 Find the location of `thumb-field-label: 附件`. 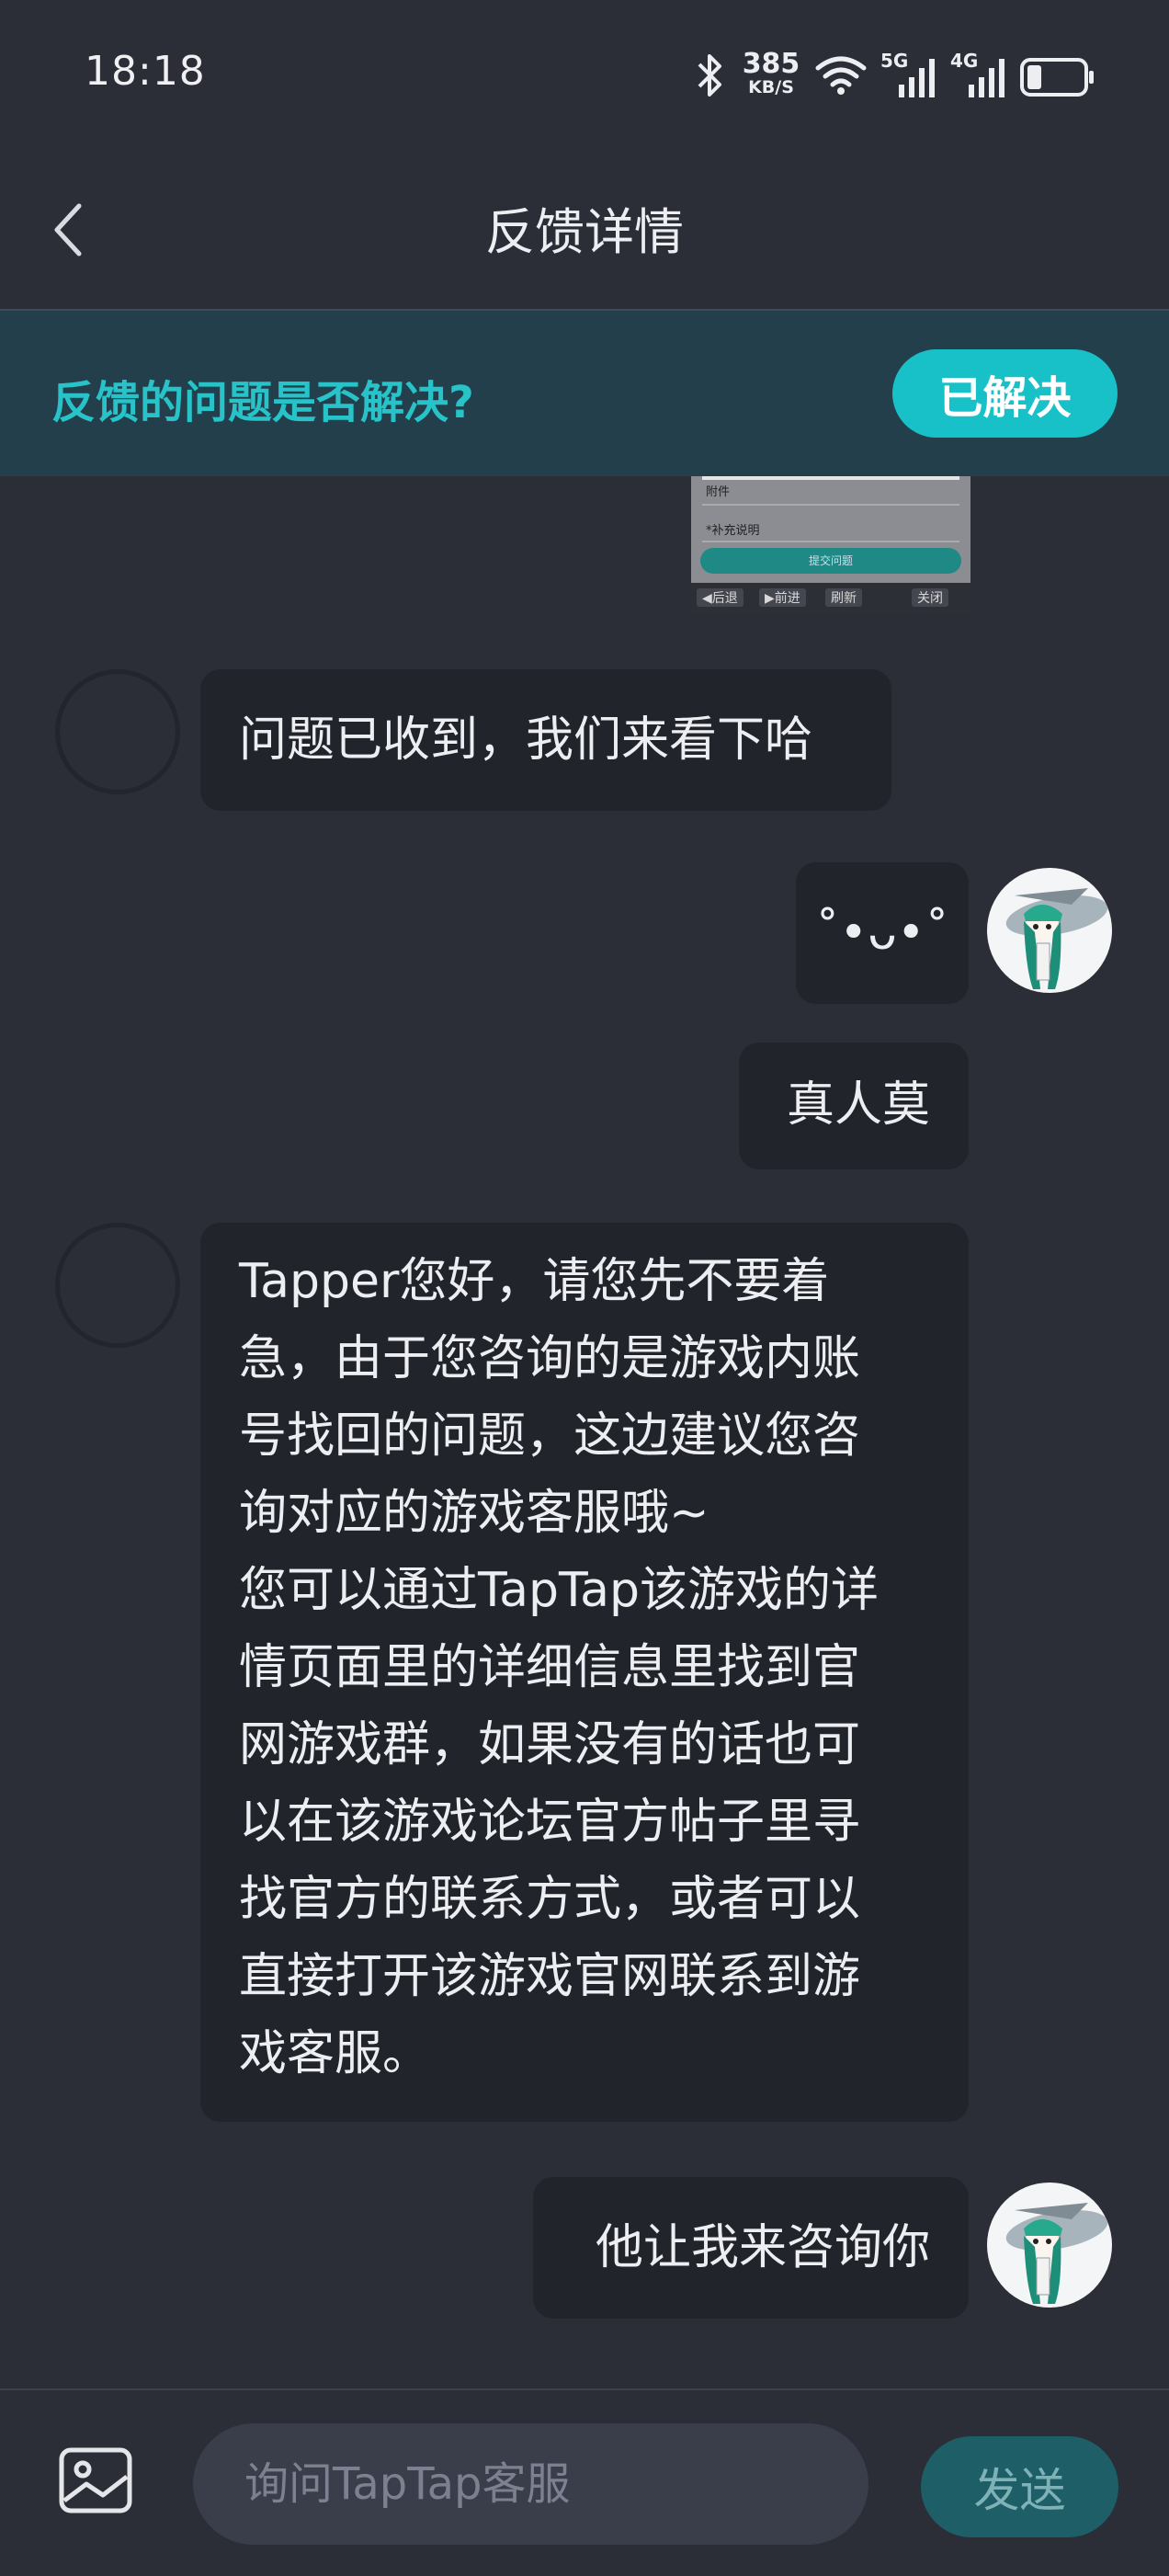

thumb-field-label: 附件 is located at coordinates (718, 492).